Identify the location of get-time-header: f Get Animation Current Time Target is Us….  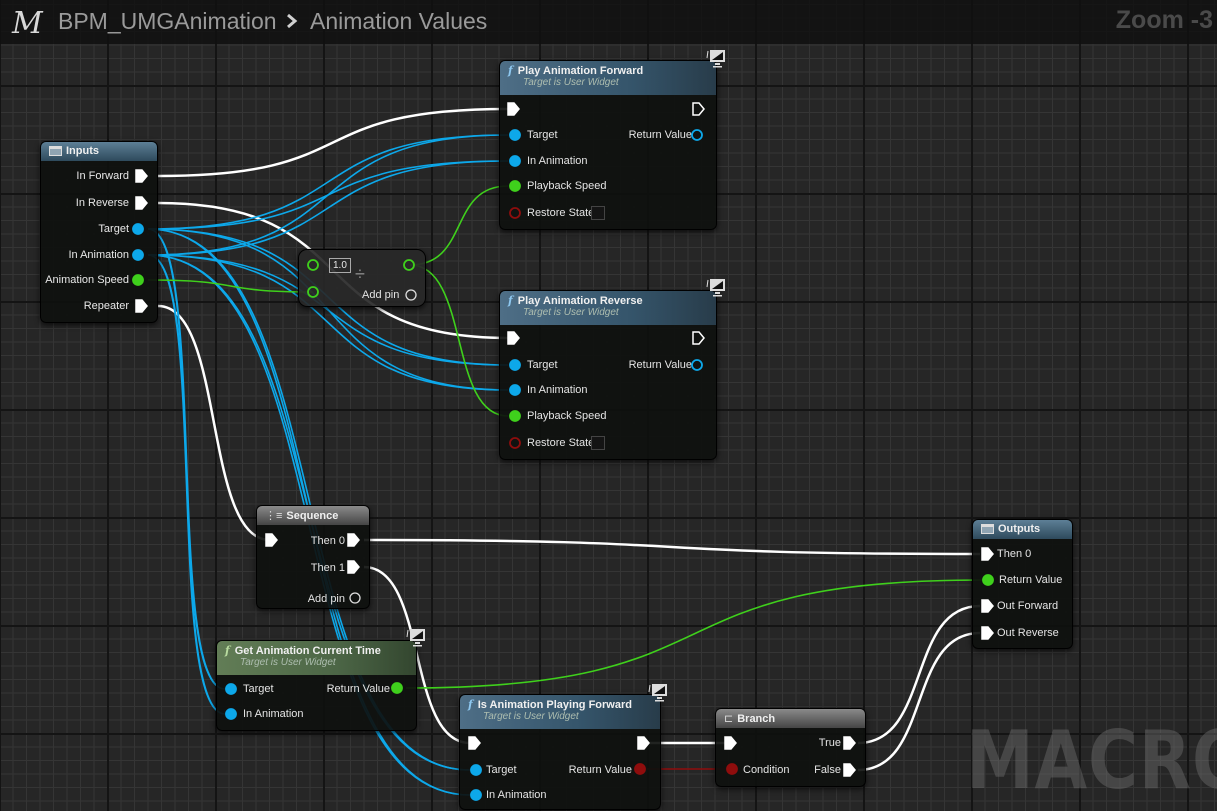
(316, 658).